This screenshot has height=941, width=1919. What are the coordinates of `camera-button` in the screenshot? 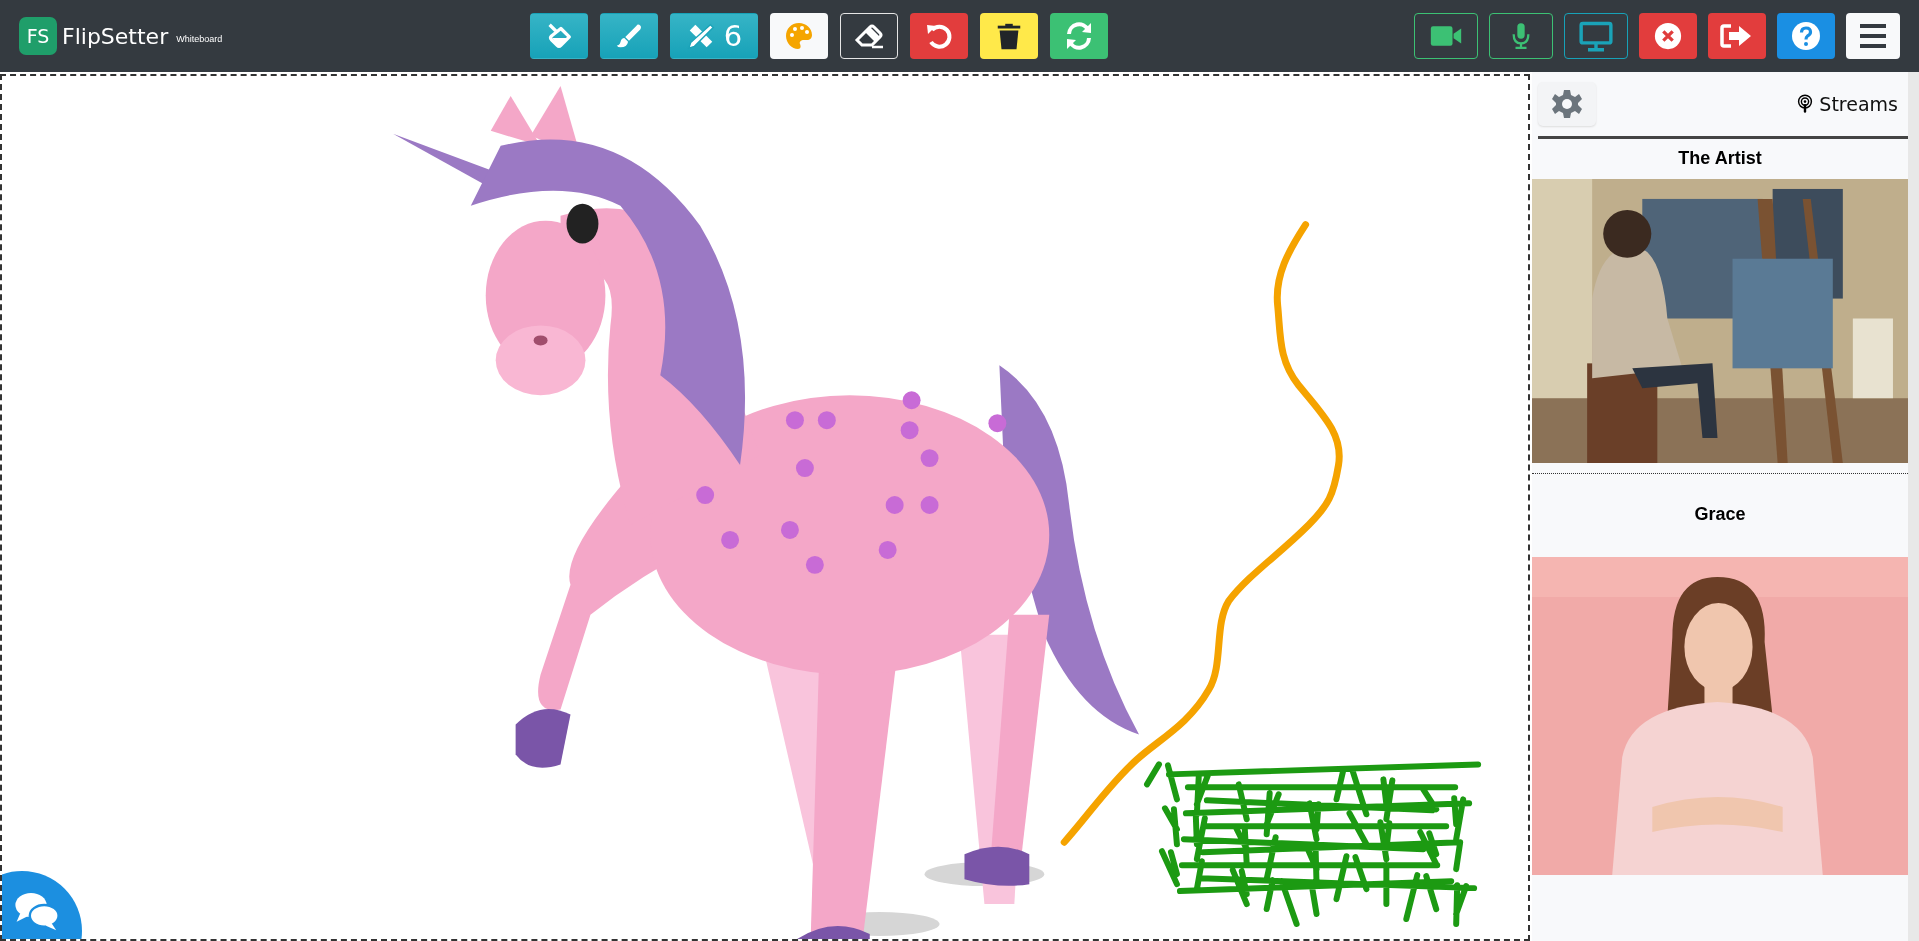 It's located at (1446, 36).